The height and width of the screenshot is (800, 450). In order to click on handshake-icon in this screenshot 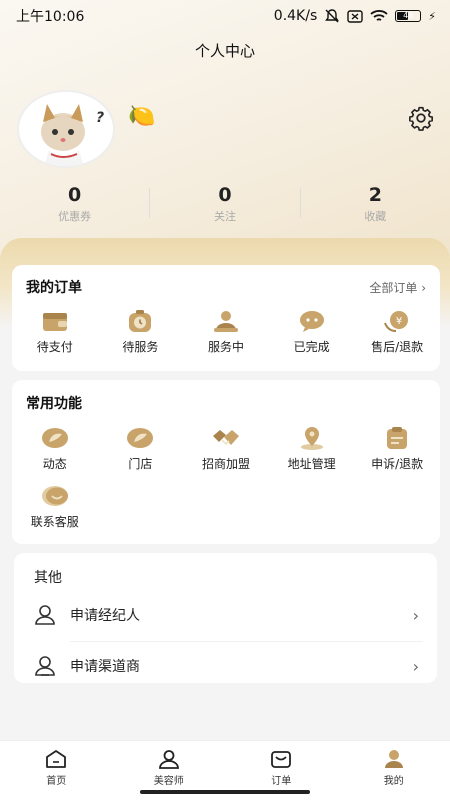, I will do `click(225, 438)`.